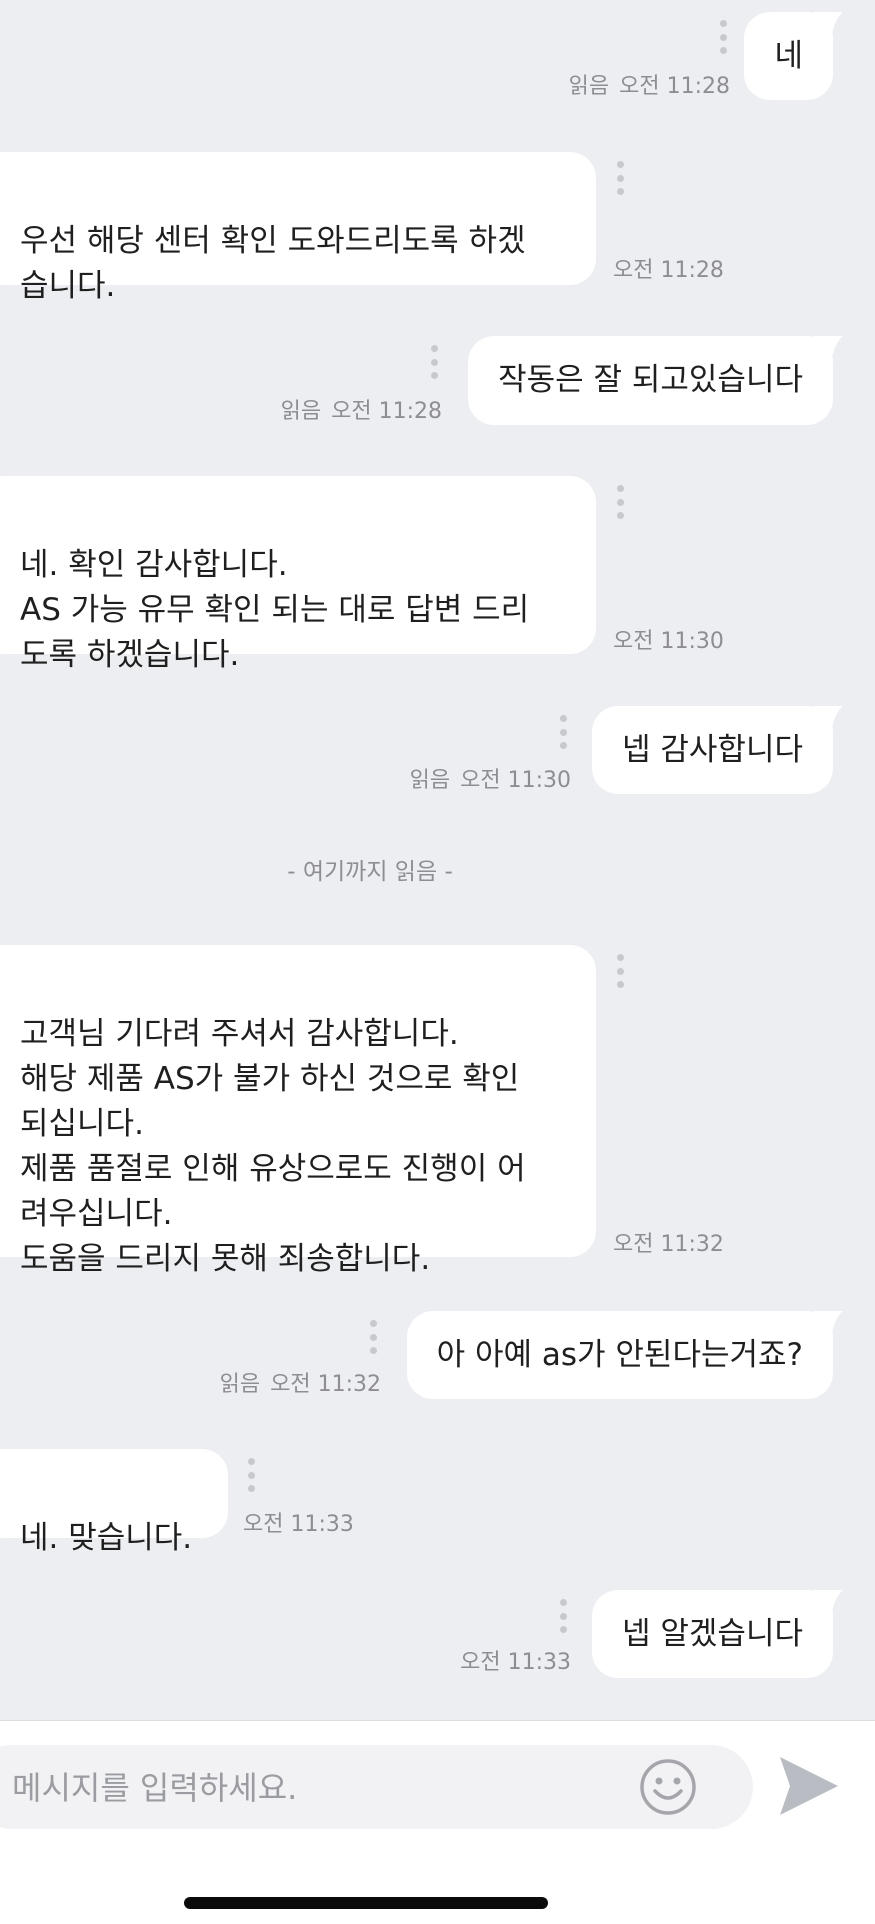 The width and height of the screenshot is (875, 1924). I want to click on smiley-icon, so click(668, 1787).